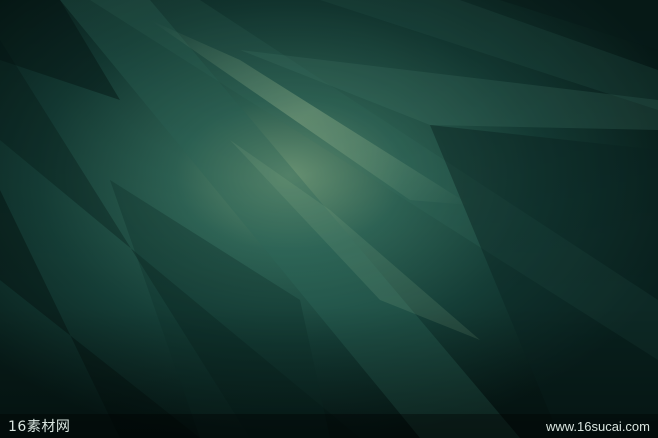 The image size is (658, 438). Describe the element at coordinates (329, 426) in the screenshot. I see `watermark-bar: 16素材网 www.16sucai.com` at that location.